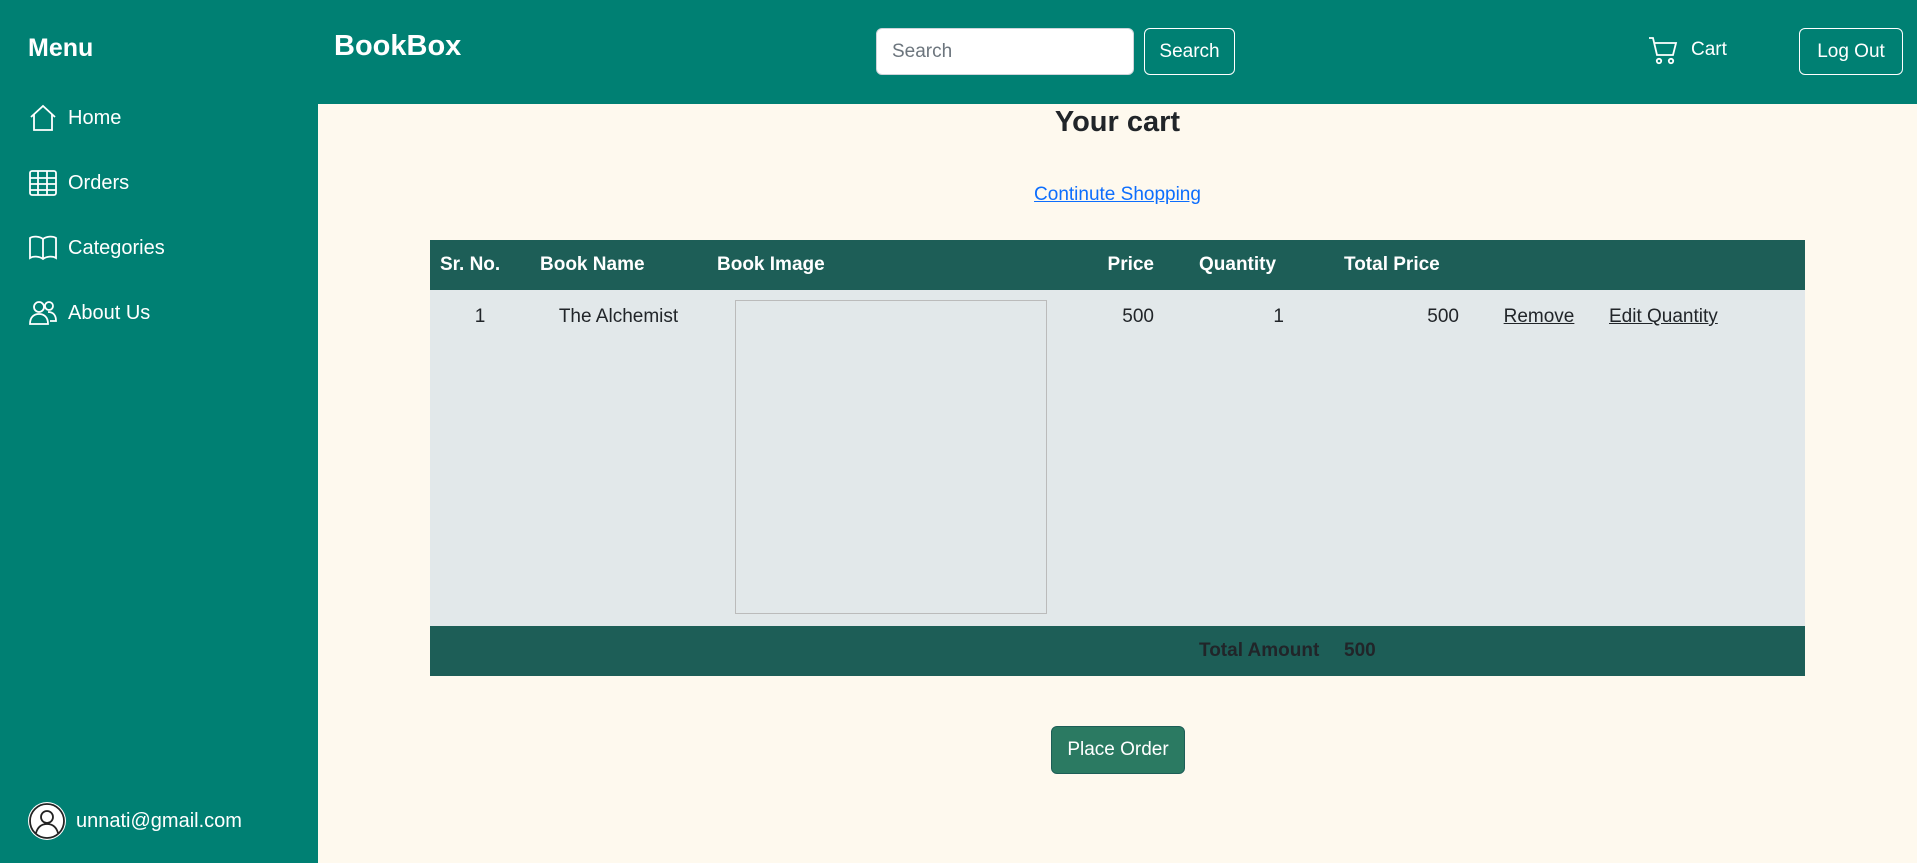 Image resolution: width=1917 pixels, height=863 pixels. What do you see at coordinates (1130, 264) in the screenshot?
I see `header-price: Price` at bounding box center [1130, 264].